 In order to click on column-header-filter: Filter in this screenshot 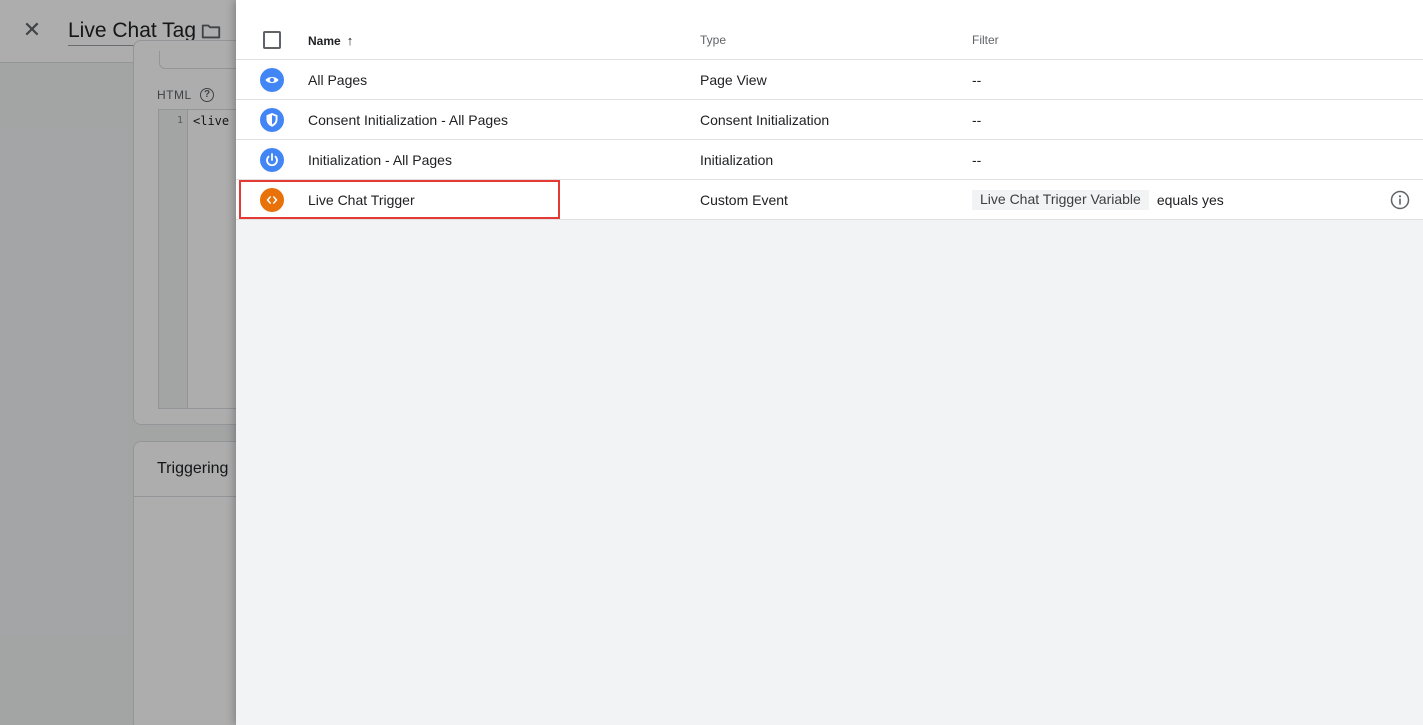, I will do `click(985, 40)`.